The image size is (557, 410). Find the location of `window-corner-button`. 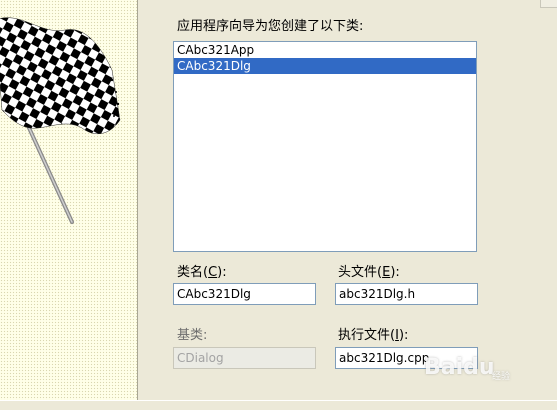

window-corner-button is located at coordinates (548, 4).